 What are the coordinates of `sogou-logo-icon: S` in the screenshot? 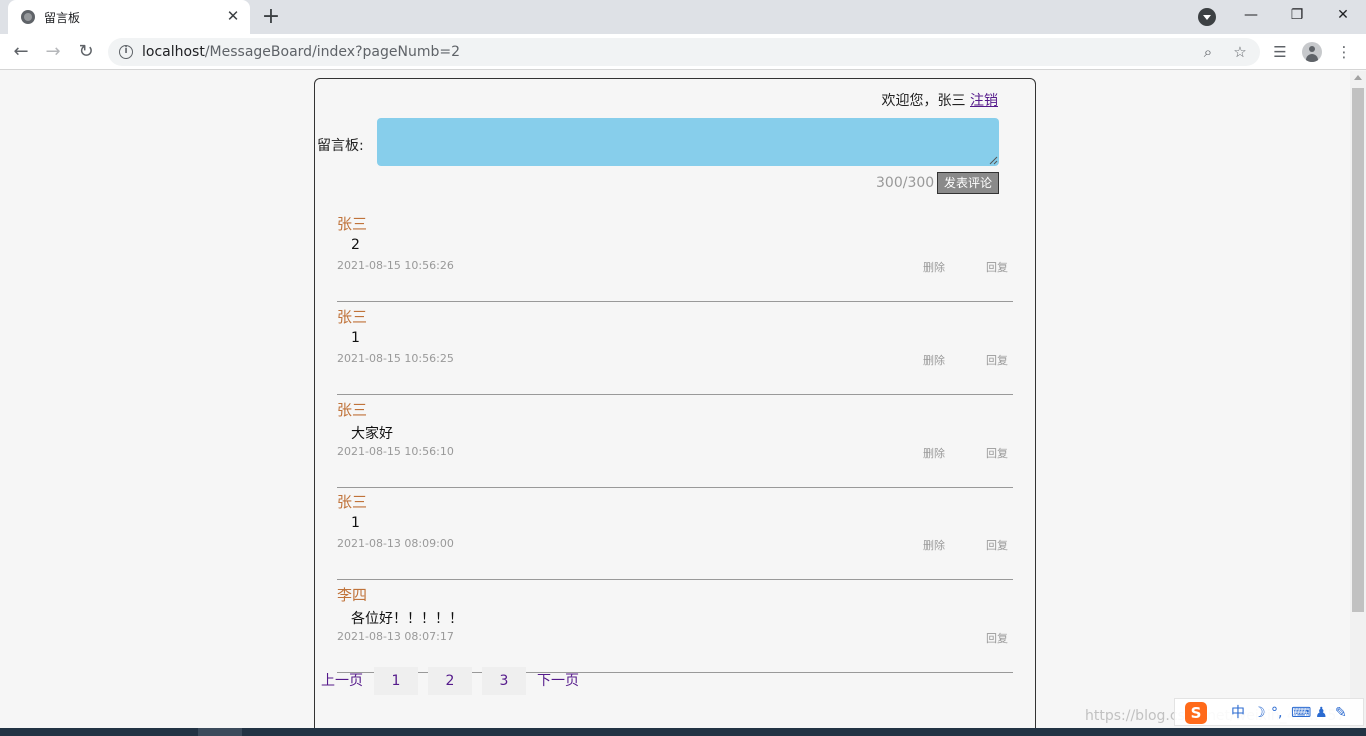 It's located at (1196, 713).